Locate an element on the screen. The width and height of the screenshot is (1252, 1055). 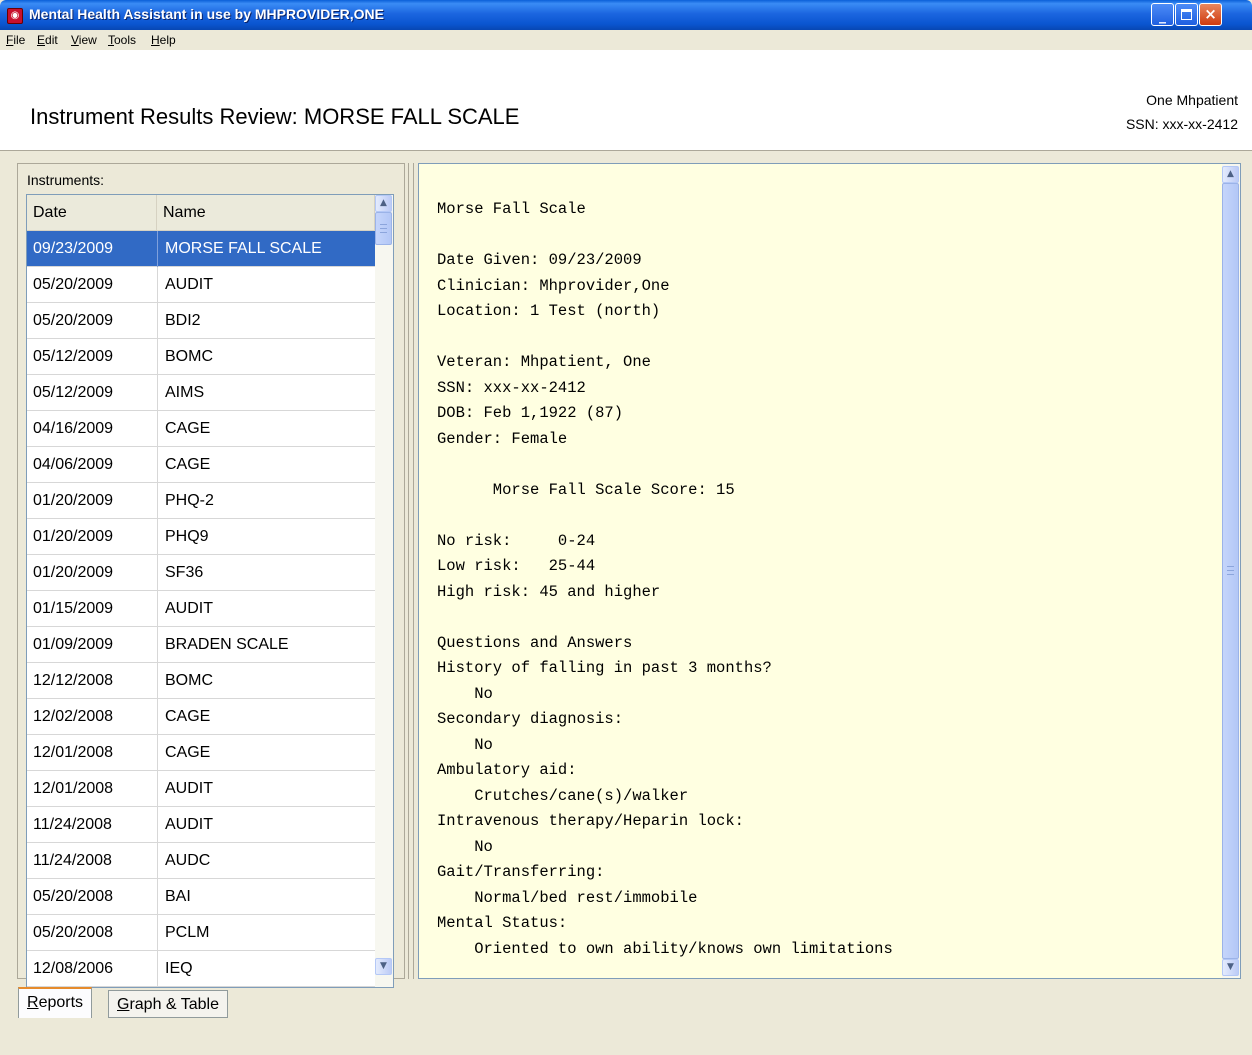
minimize-icon: _ is located at coordinates (1162, 16).